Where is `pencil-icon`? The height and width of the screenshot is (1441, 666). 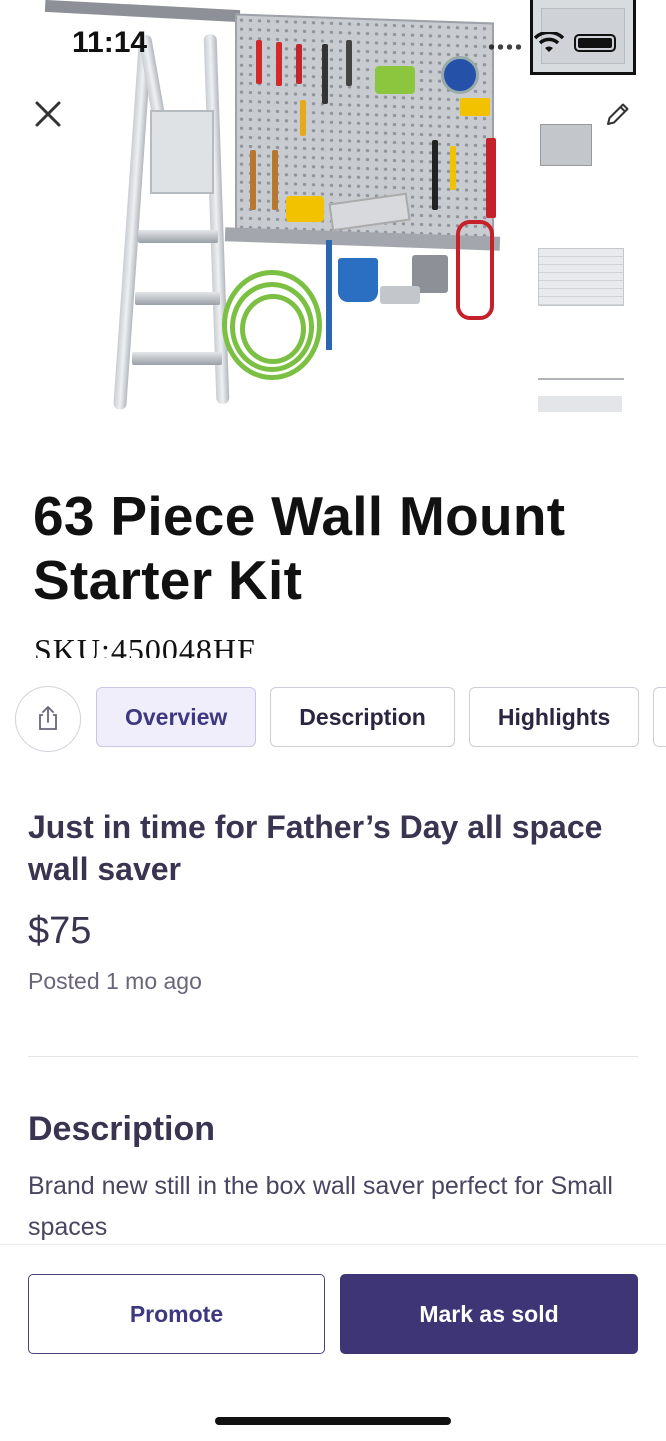 pencil-icon is located at coordinates (618, 114).